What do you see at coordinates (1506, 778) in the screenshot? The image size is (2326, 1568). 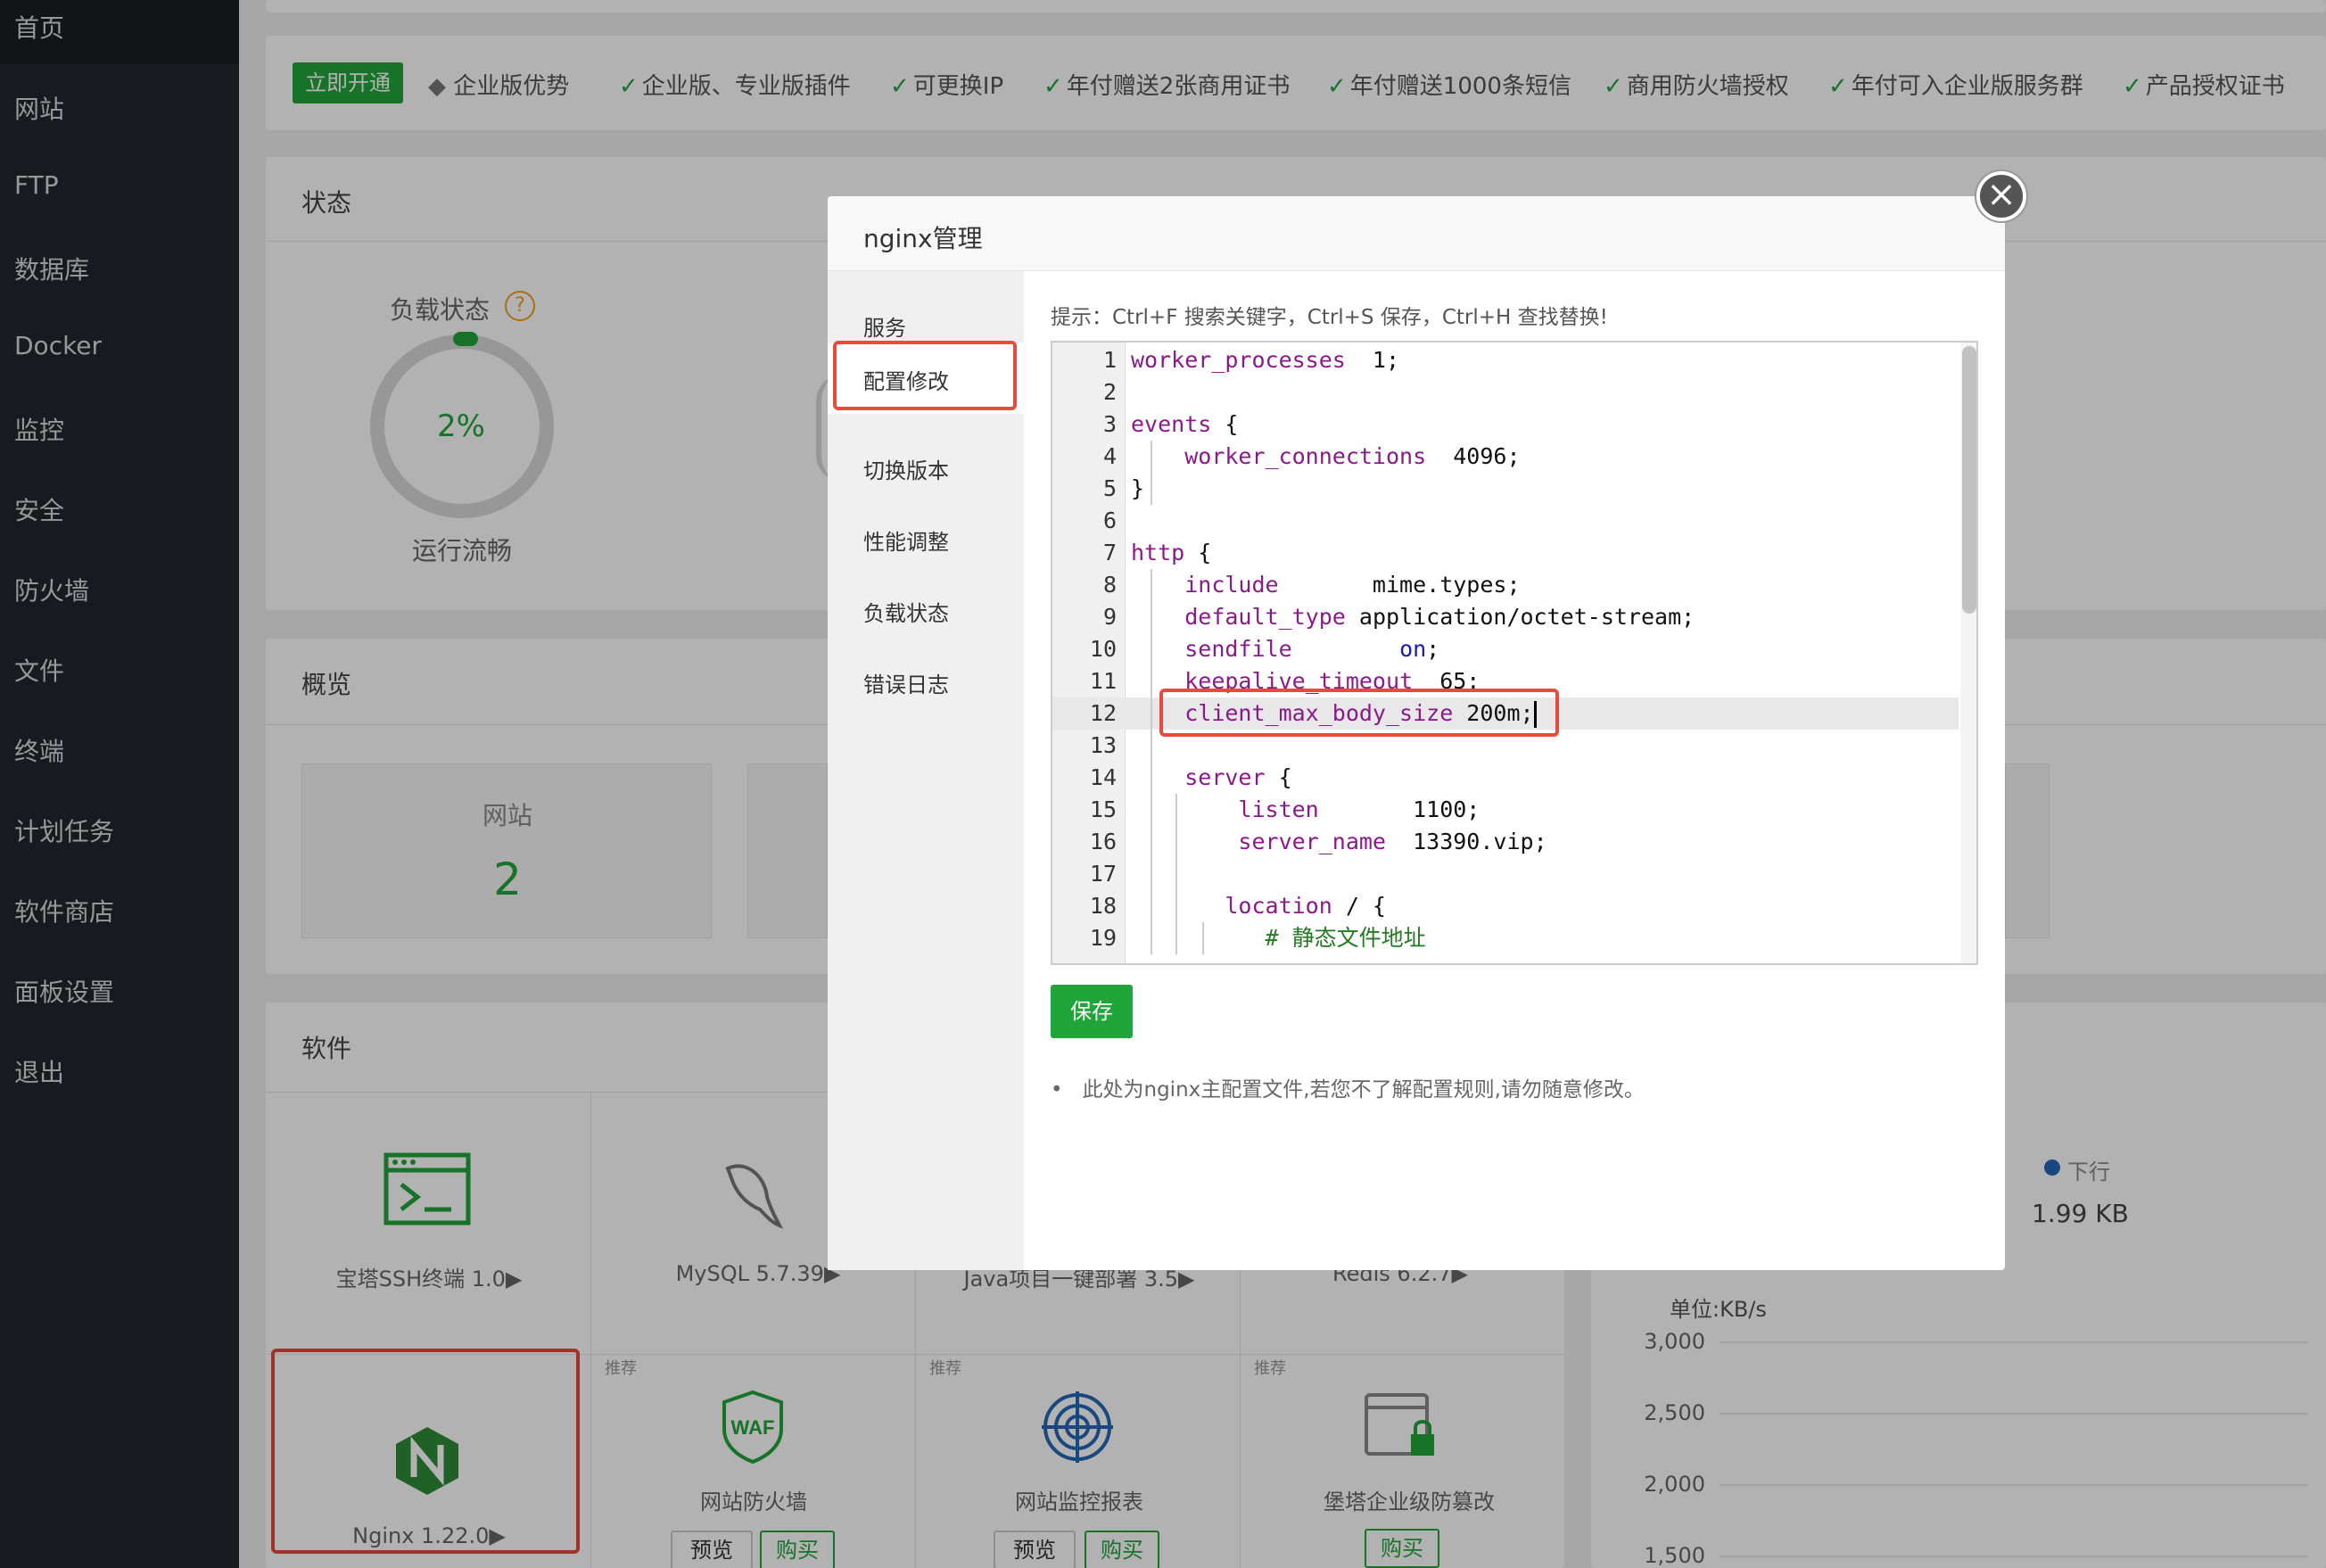 I see `code-line: 14 server {` at bounding box center [1506, 778].